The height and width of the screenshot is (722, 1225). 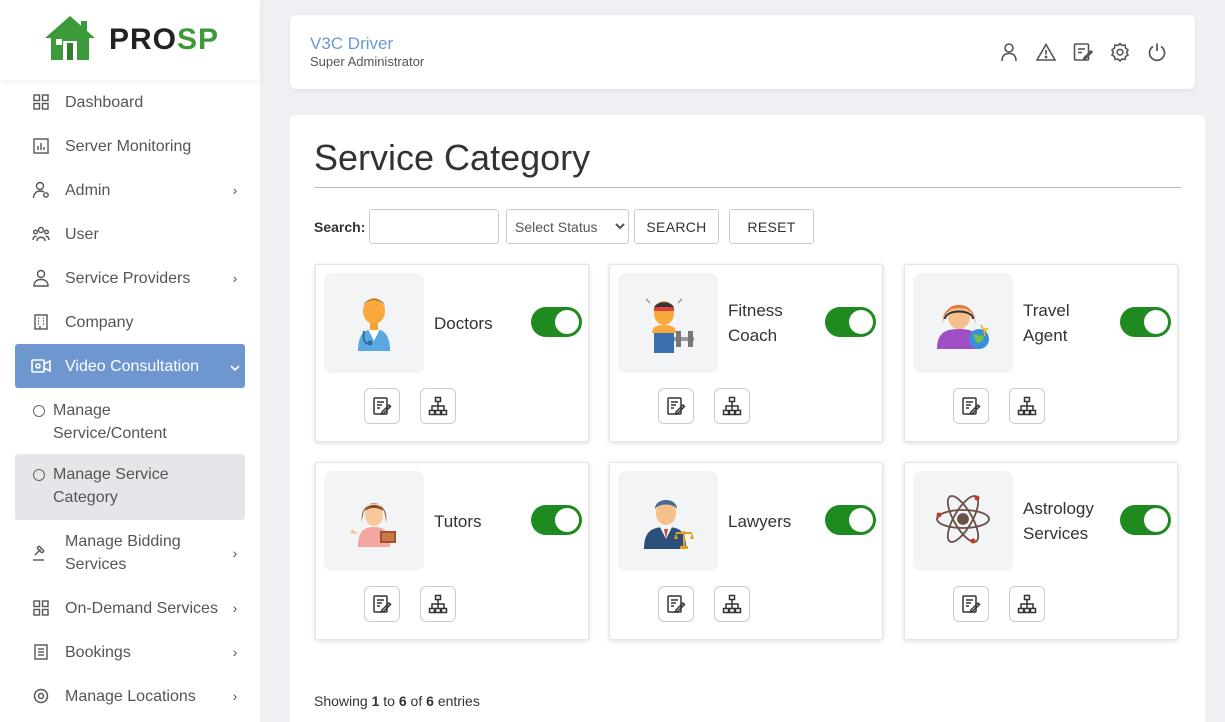 What do you see at coordinates (452, 157) in the screenshot?
I see `page-title: Service Category` at bounding box center [452, 157].